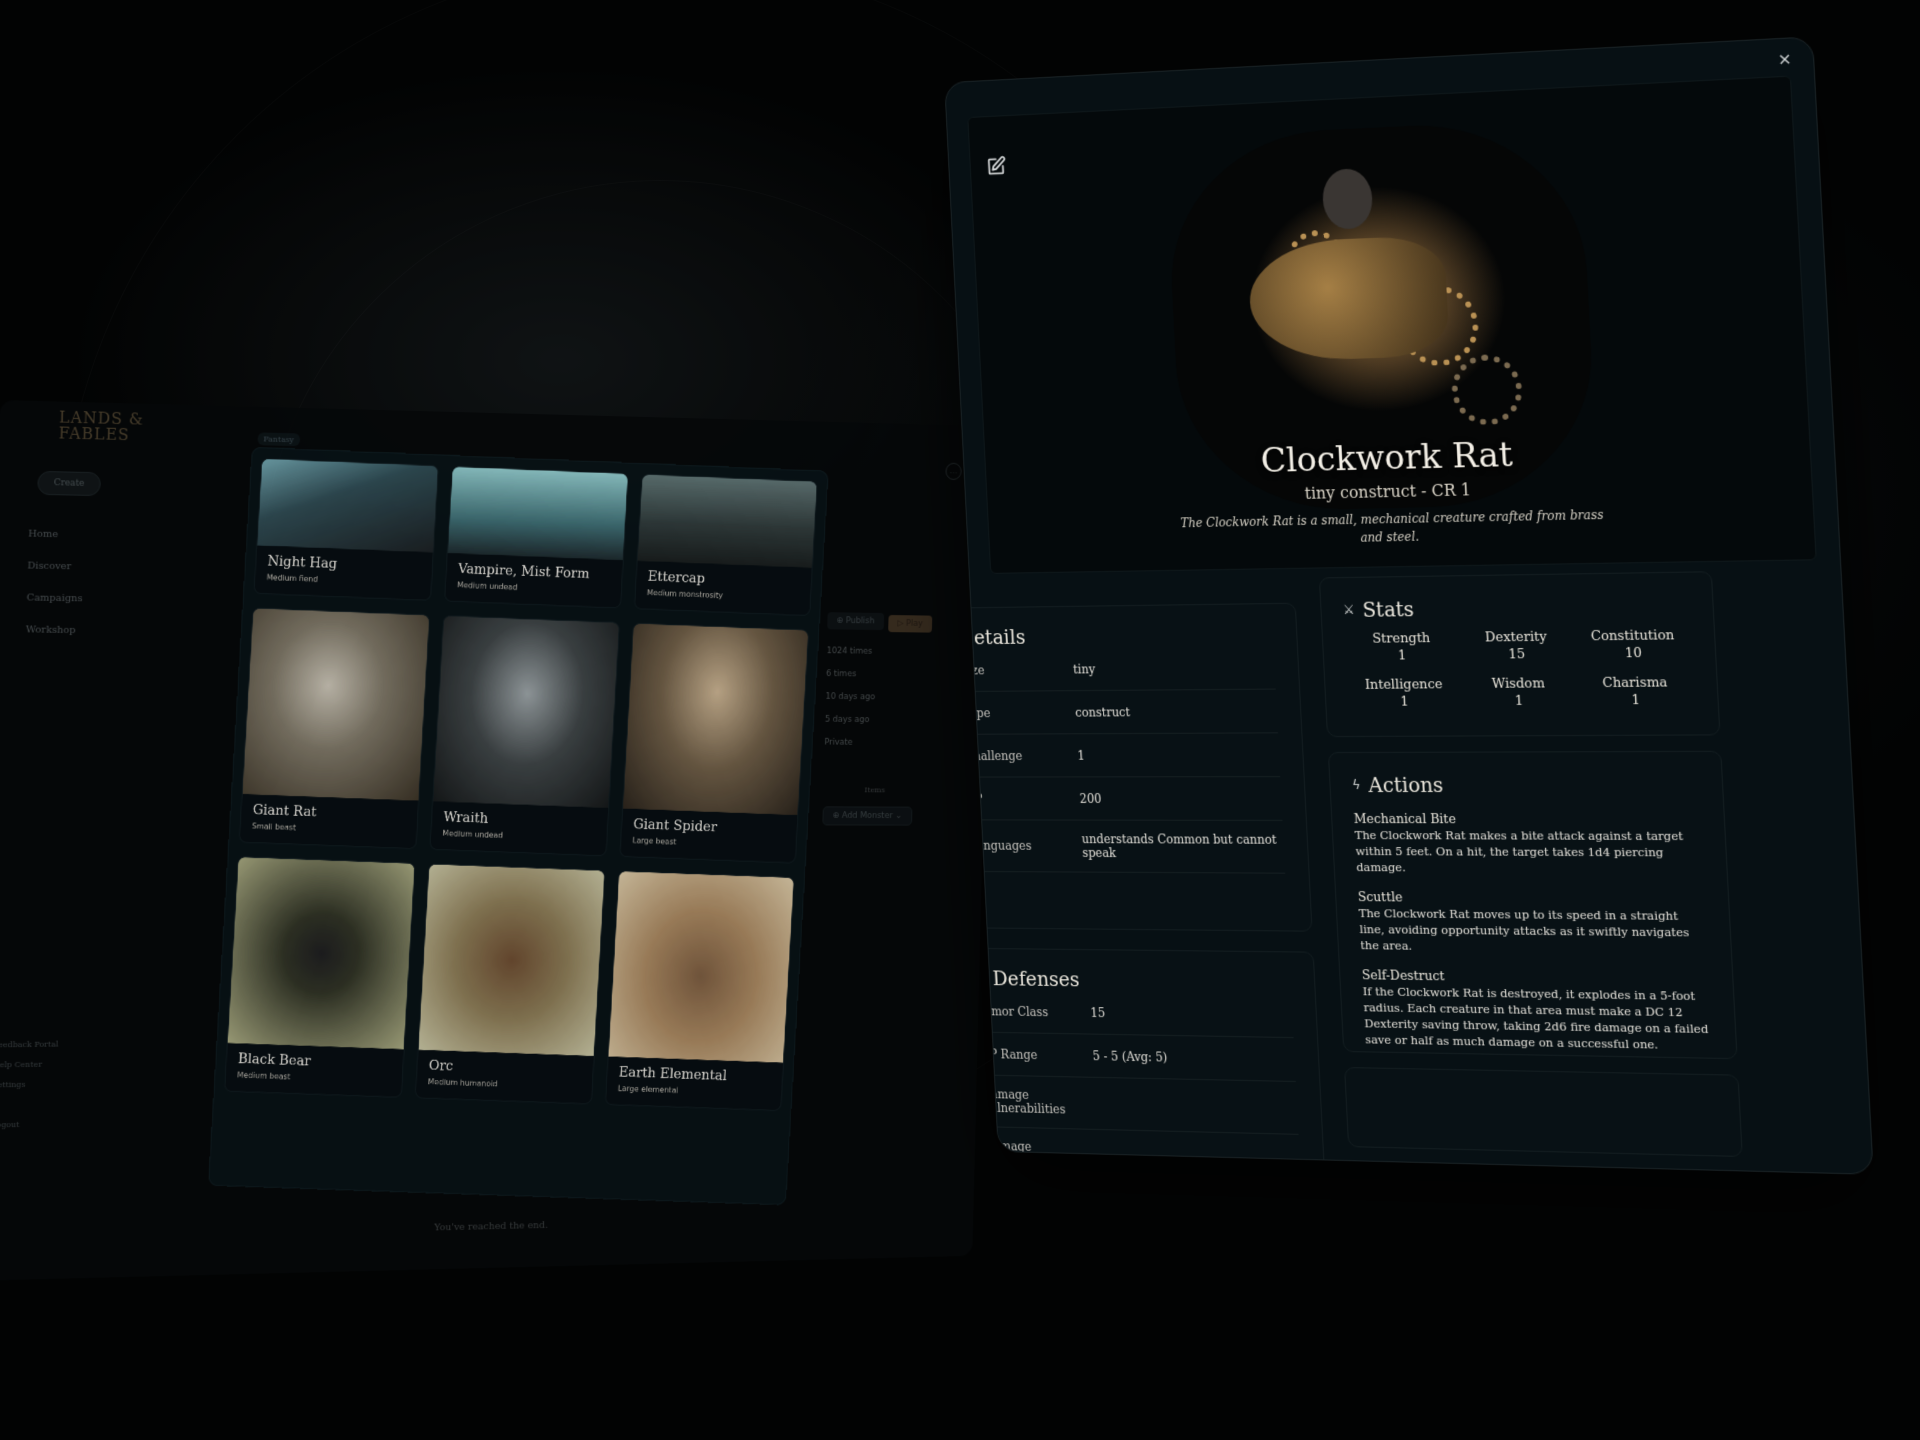  What do you see at coordinates (473, 834) in the screenshot?
I see `monster-card-subtitle: Medium undead` at bounding box center [473, 834].